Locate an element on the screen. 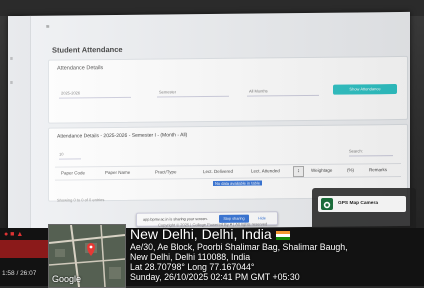  gps-badge-inner: GPS Map Camera is located at coordinates (362, 204).